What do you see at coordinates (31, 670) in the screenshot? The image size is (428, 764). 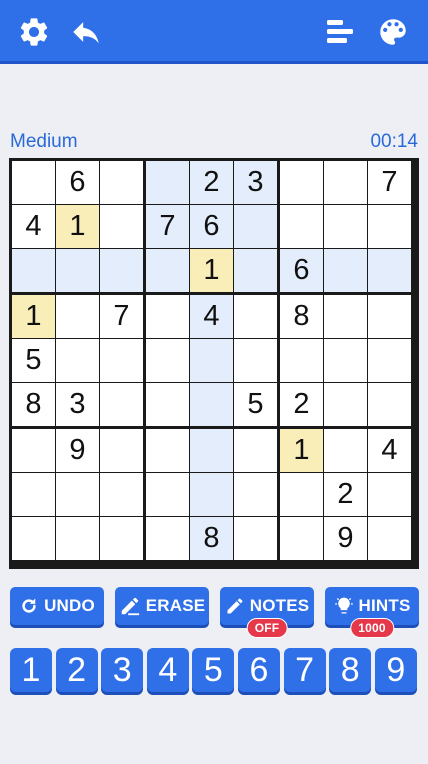 I see `number-button-1: 1` at bounding box center [31, 670].